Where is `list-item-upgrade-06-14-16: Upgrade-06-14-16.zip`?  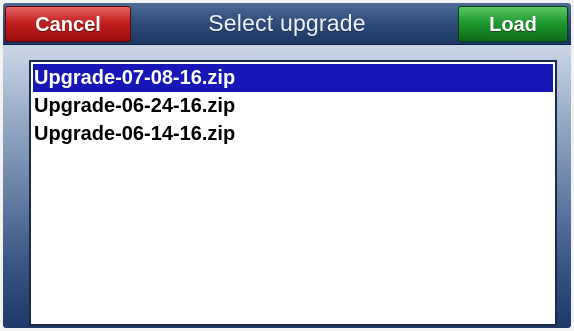
list-item-upgrade-06-14-16: Upgrade-06-14-16.zip is located at coordinates (293, 134).